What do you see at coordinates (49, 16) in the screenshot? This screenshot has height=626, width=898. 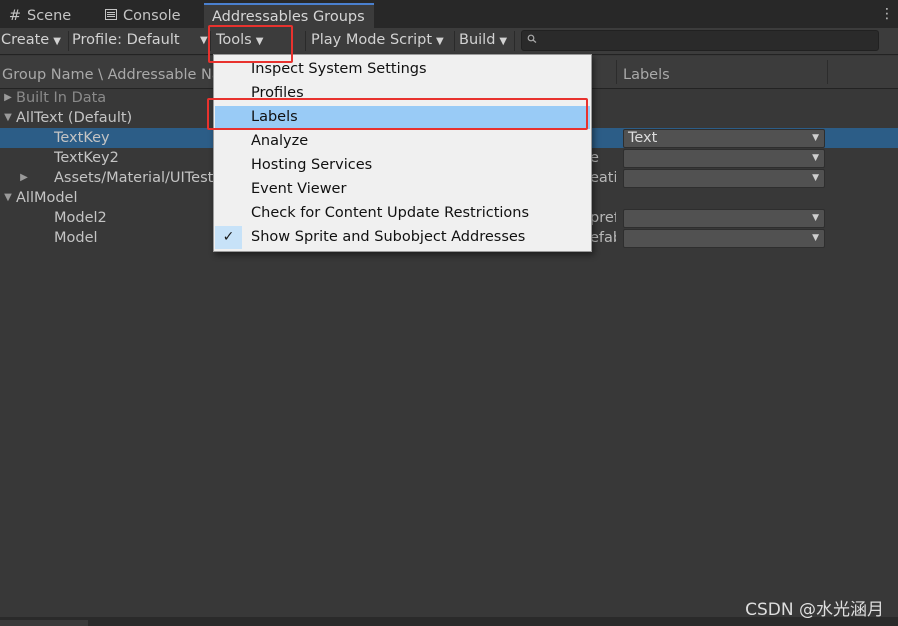 I see `tab-scene-label: Scene` at bounding box center [49, 16].